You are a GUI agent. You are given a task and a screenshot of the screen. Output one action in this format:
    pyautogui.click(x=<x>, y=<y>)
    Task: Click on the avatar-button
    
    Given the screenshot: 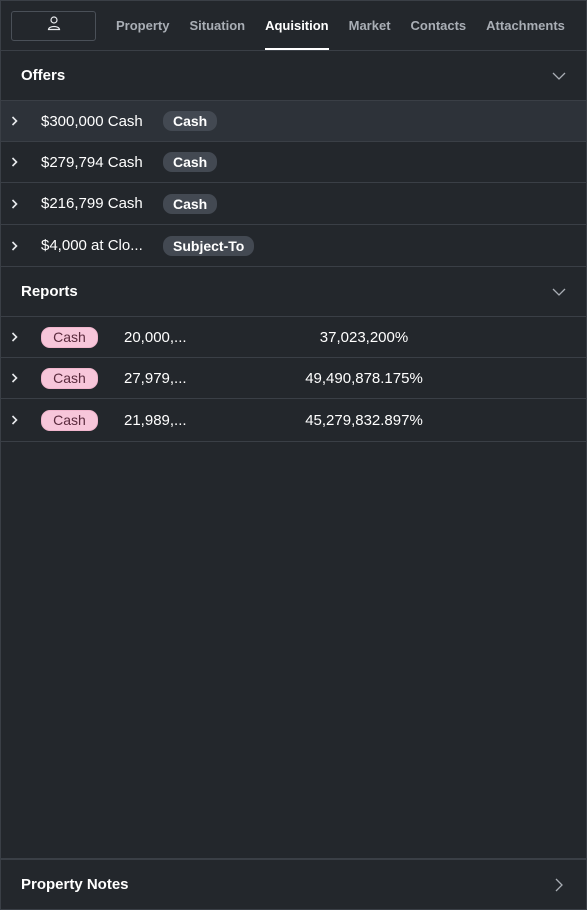 What is the action you would take?
    pyautogui.click(x=53, y=25)
    